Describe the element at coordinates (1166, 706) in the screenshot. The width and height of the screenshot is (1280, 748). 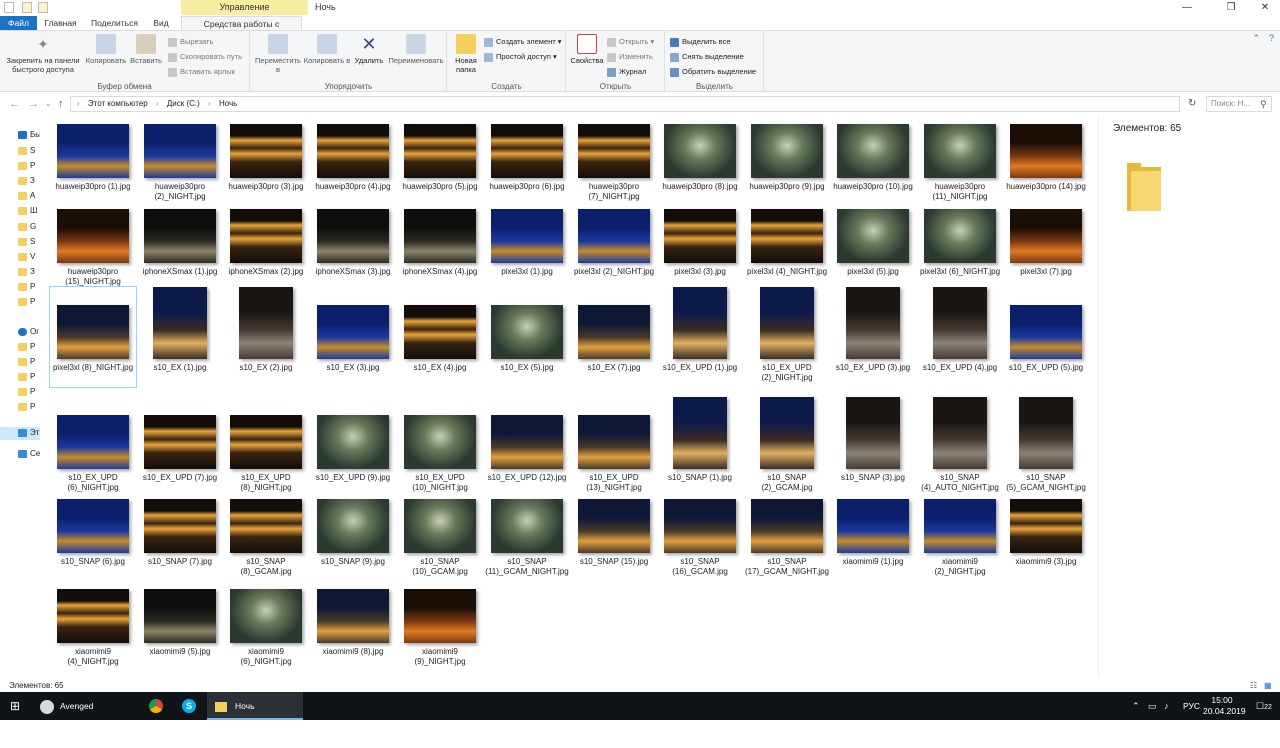
I see `volume-icon: ♪` at that location.